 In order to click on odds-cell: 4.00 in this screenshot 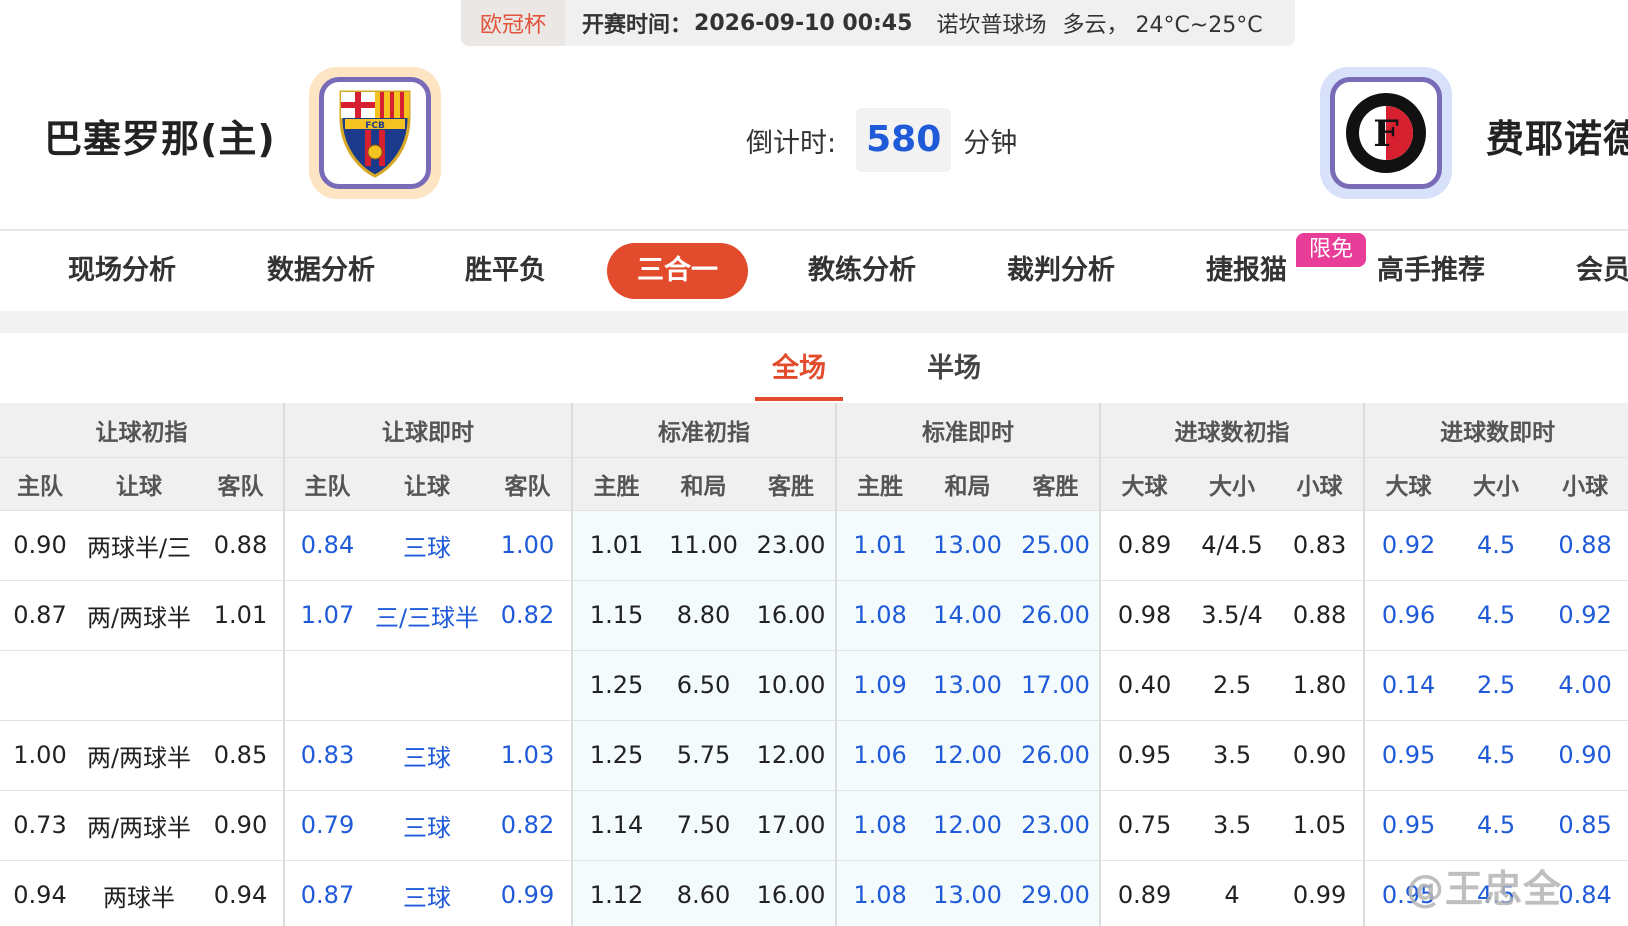, I will do `click(1584, 685)`.